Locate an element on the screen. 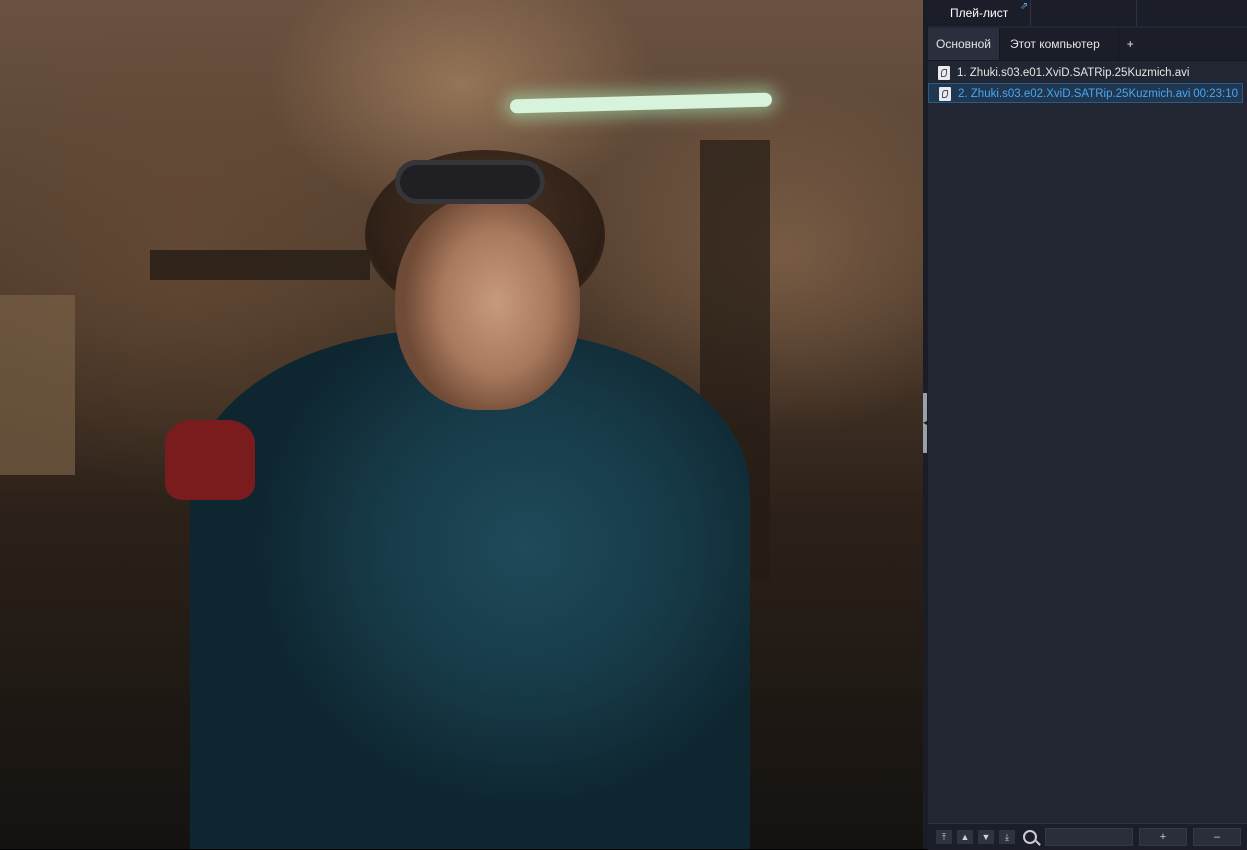 The height and width of the screenshot is (850, 1247). playlist-tabs: Основной Этот компьютер + is located at coordinates (1087, 44).